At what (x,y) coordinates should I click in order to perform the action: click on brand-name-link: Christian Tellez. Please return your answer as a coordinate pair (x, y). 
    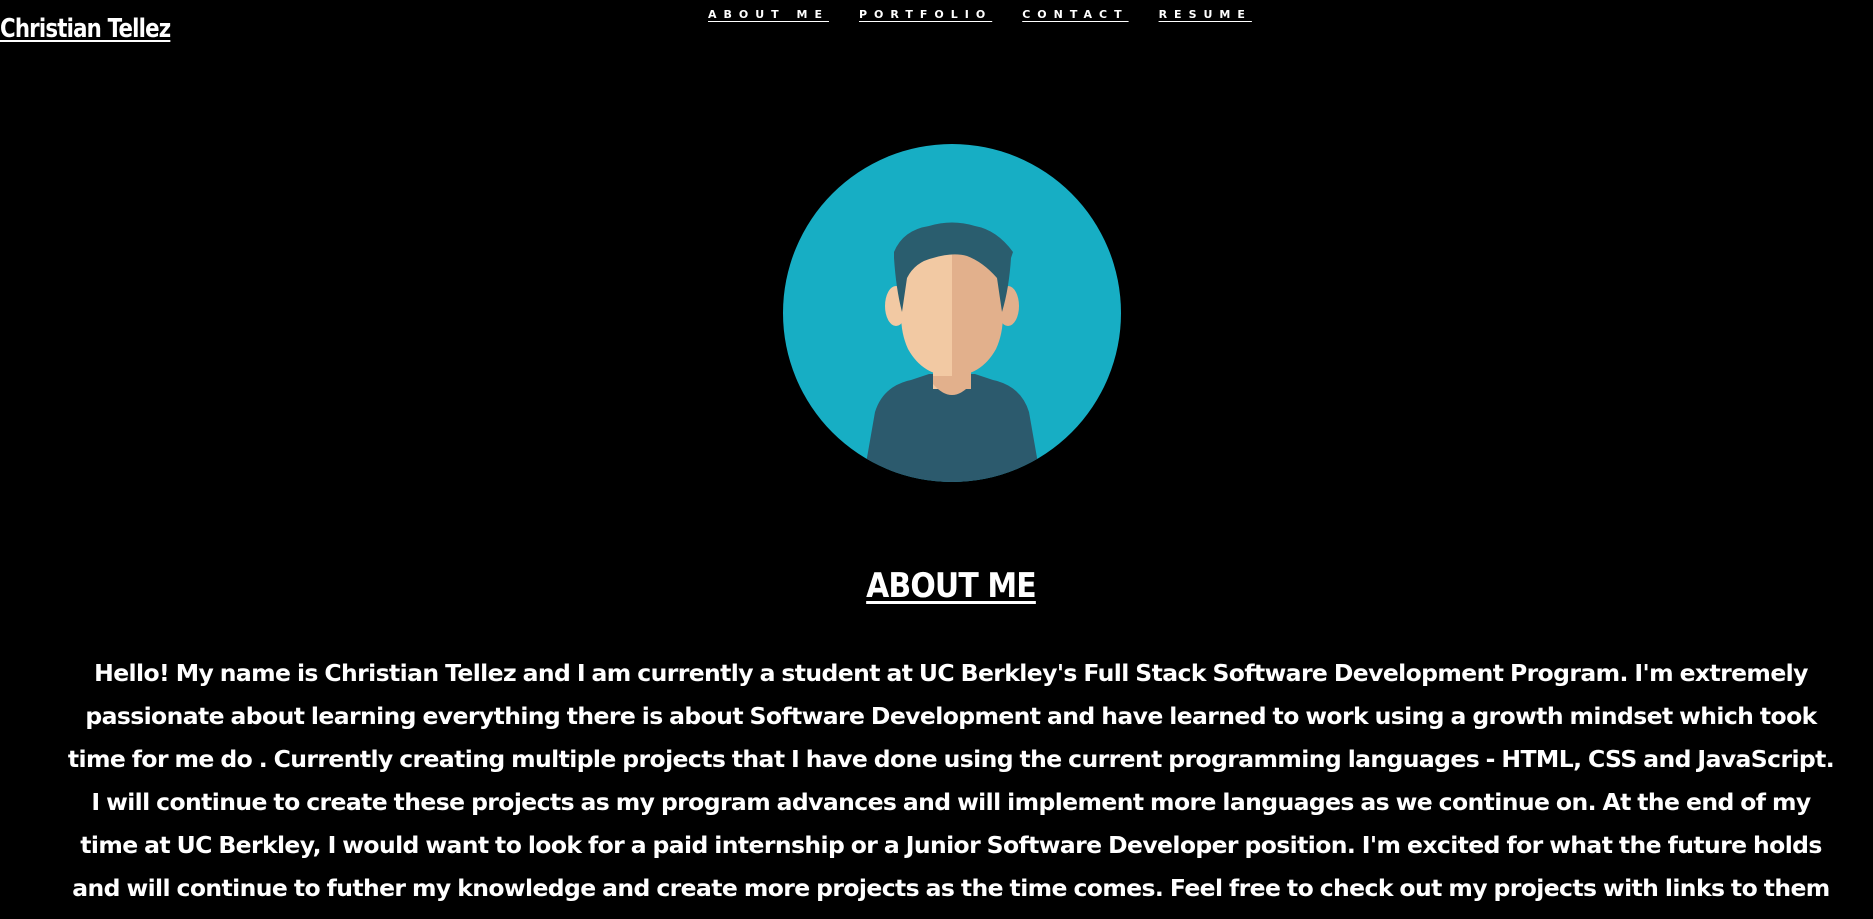
    Looking at the image, I should click on (85, 29).